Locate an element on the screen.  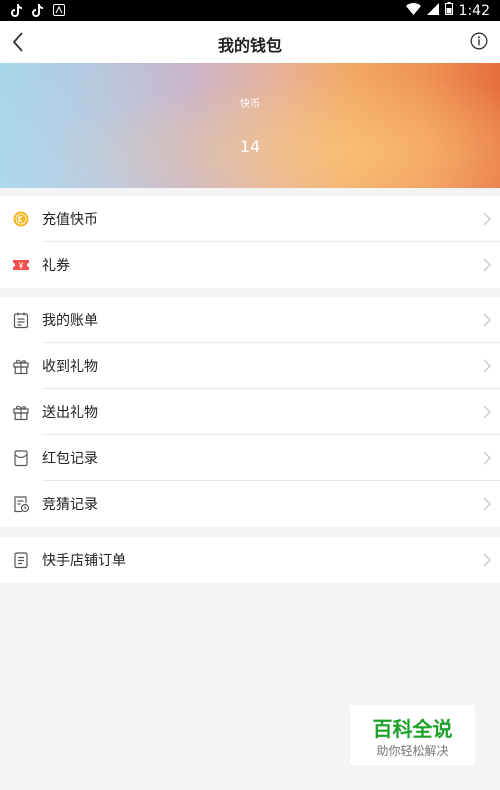
menu-group-orders: 快手店铺订单 is located at coordinates (250, 560).